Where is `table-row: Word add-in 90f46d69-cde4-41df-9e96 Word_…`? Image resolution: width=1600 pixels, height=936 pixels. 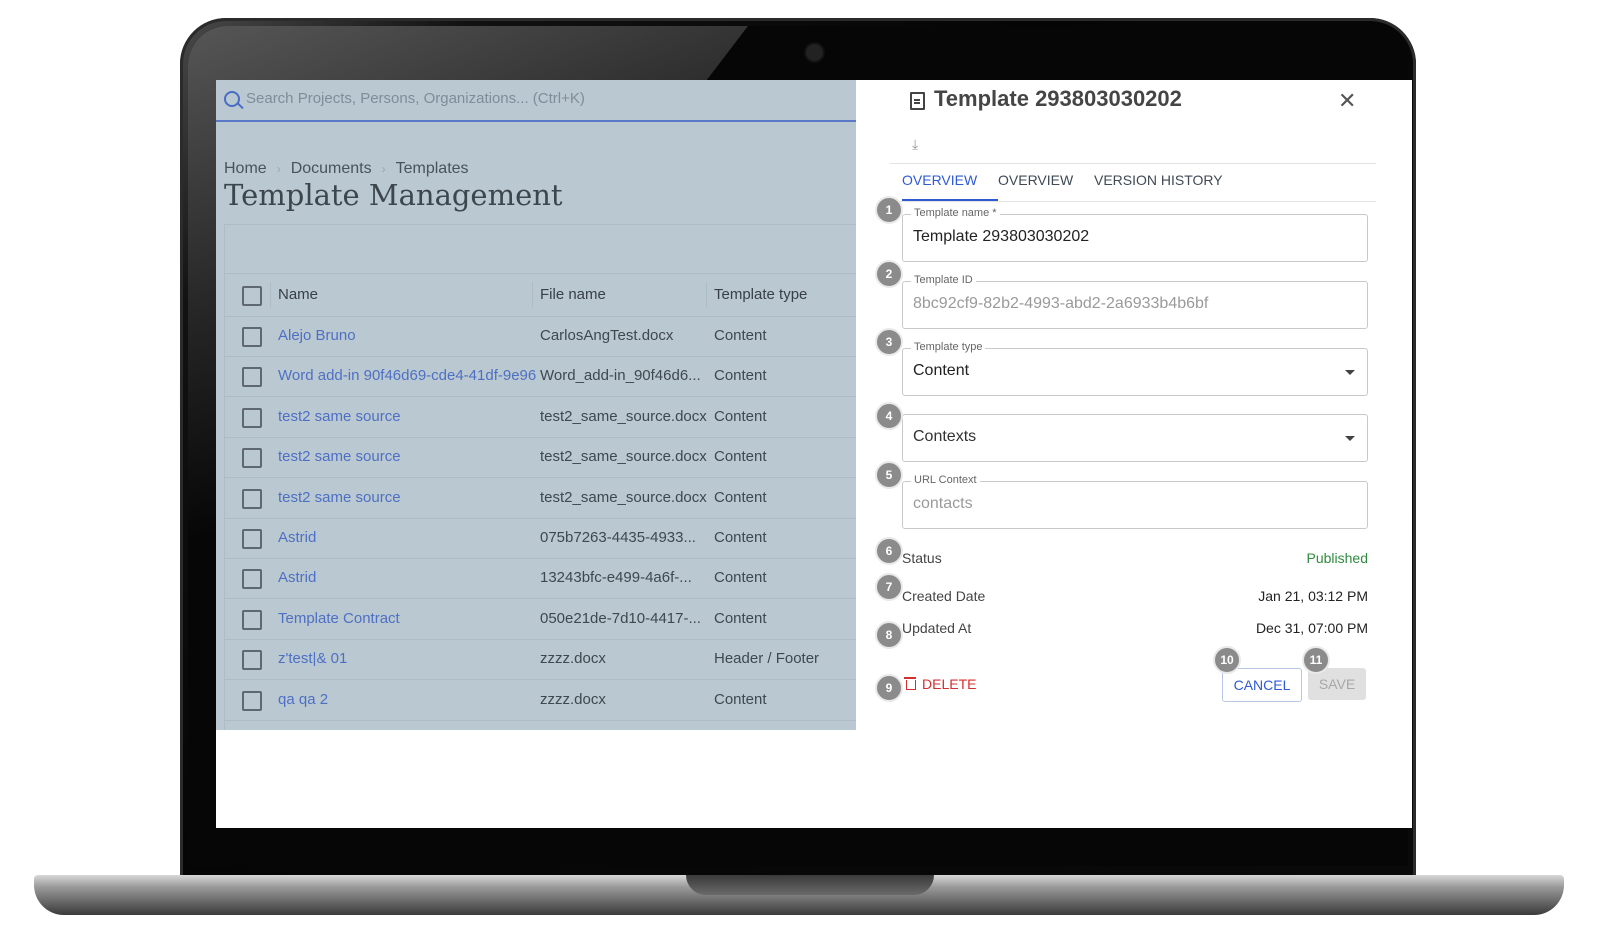
table-row: Word add-in 90f46d69-cde4-41df-9e96 Word_… is located at coordinates (540, 377).